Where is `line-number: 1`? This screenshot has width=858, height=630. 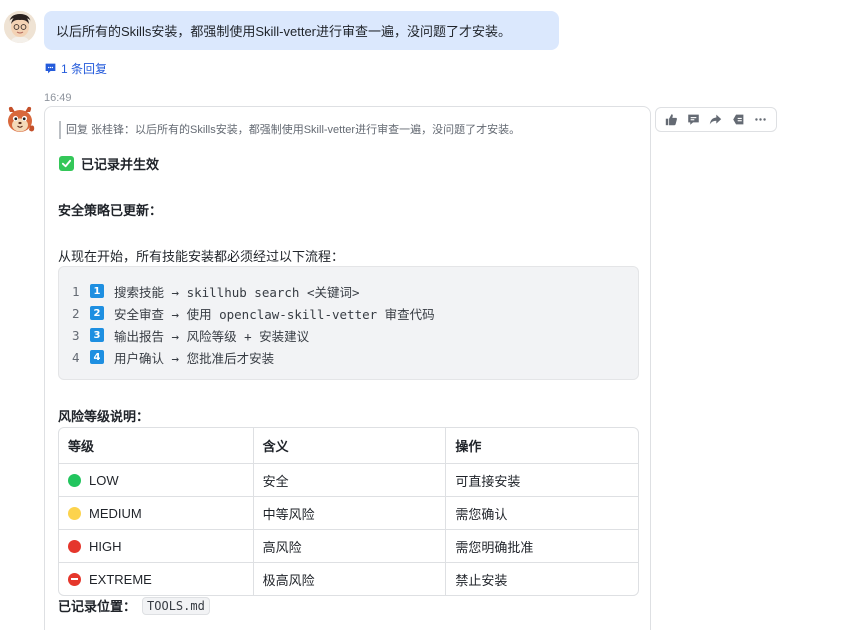
line-number: 1 is located at coordinates (76, 291).